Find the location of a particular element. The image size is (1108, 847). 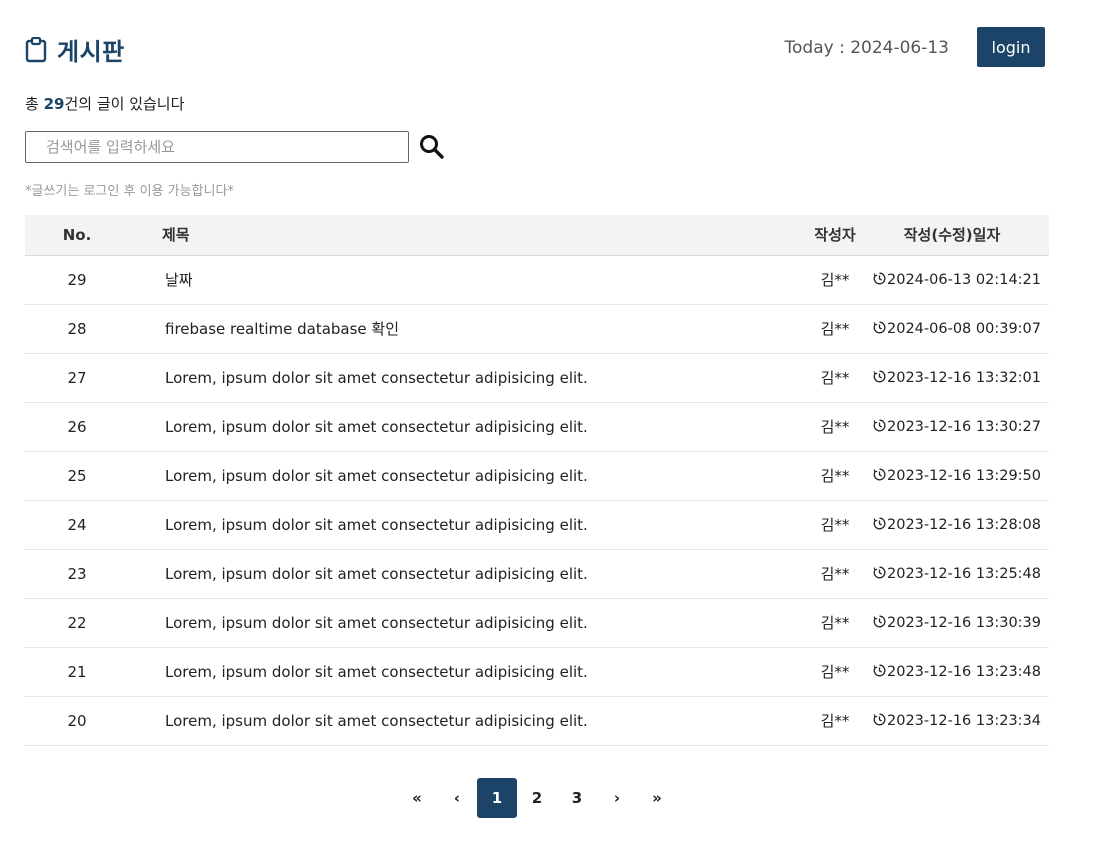

post-date: 2023-12-16 13:23:34 is located at coordinates (961, 720).